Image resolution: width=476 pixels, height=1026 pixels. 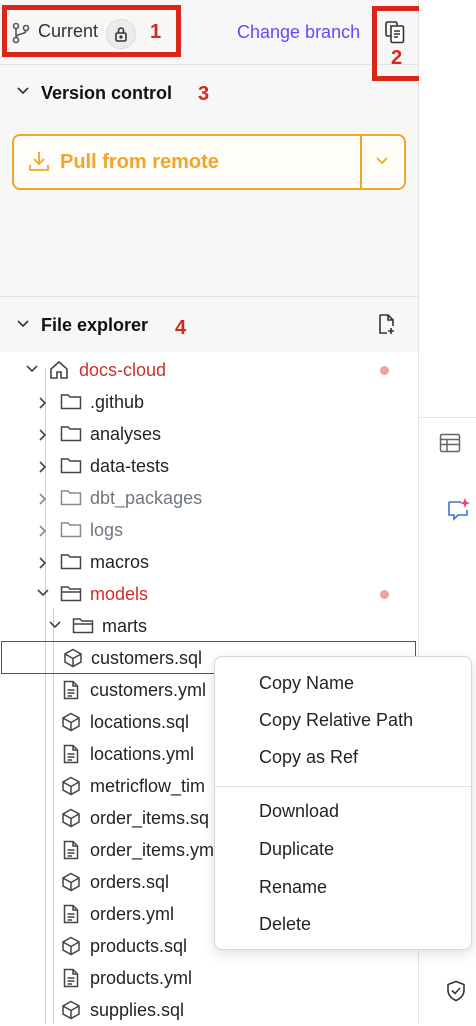 What do you see at coordinates (95, 325) in the screenshot?
I see `file-explorer-title: File explorer` at bounding box center [95, 325].